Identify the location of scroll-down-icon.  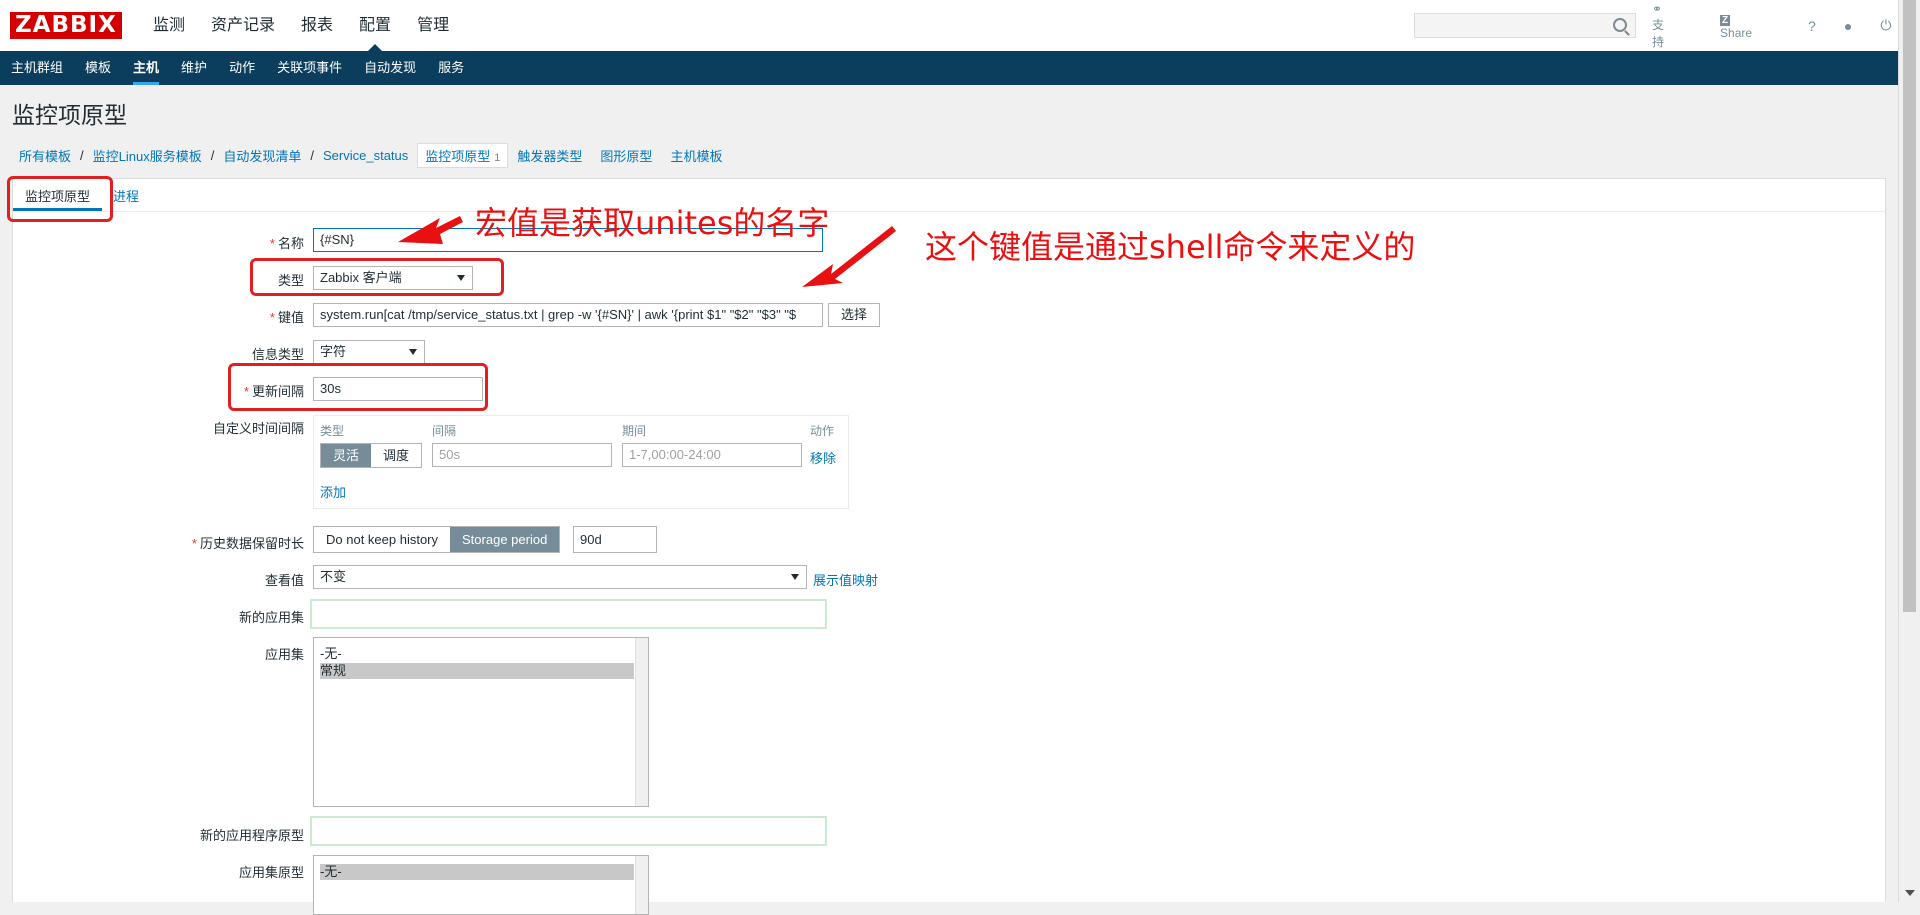
(1910, 893).